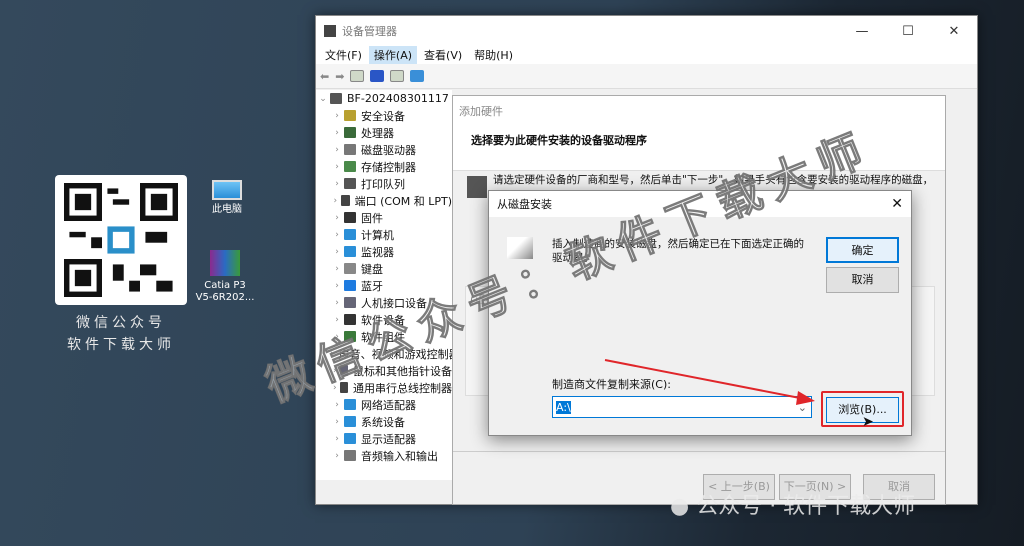  Describe the element at coordinates (481, 111) in the screenshot. I see `wizard-title: 添加硬件` at that location.